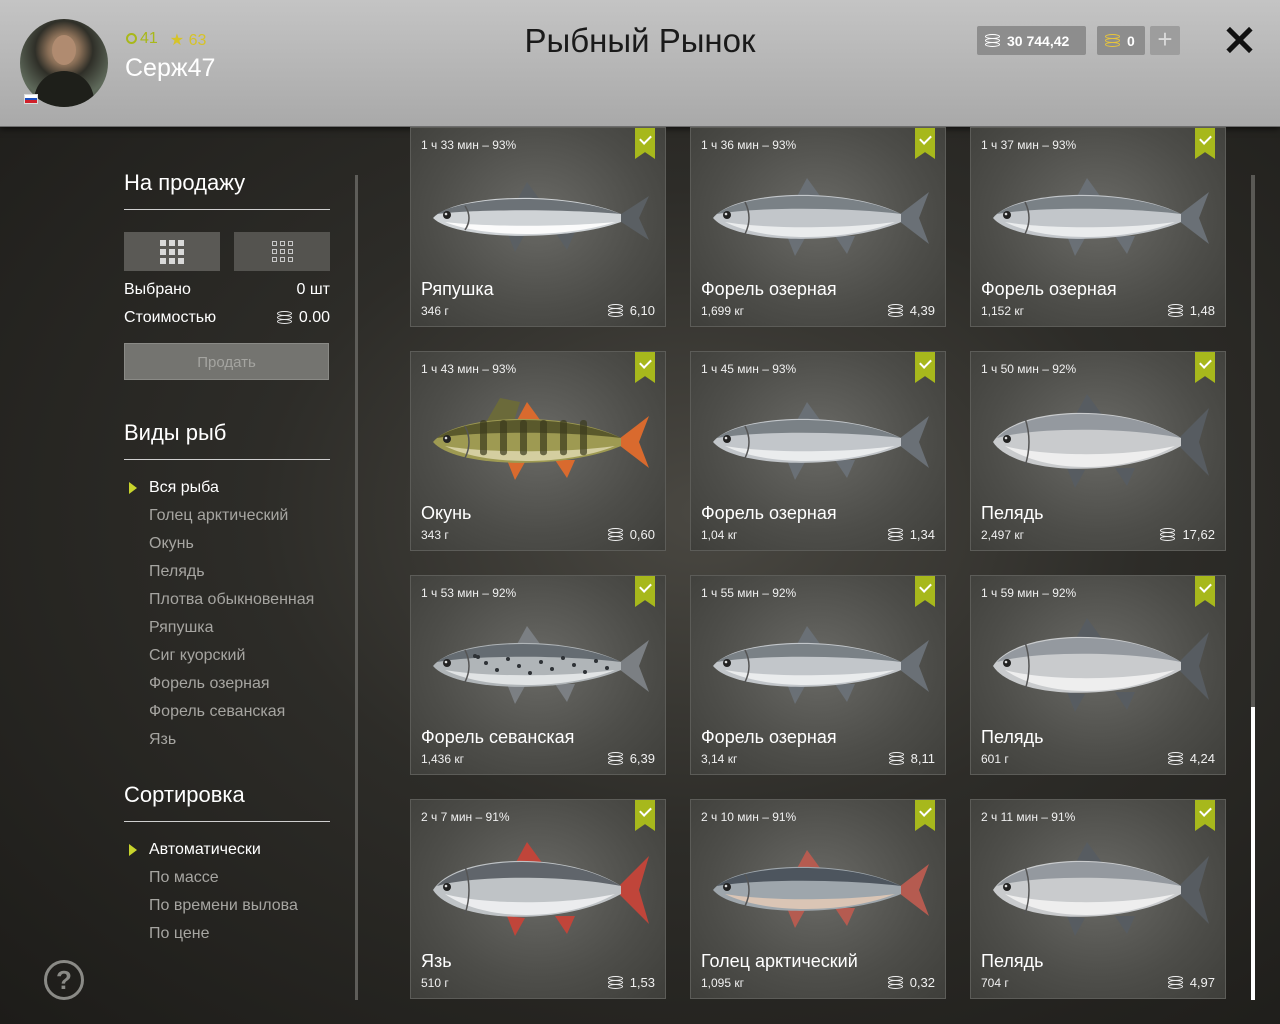  I want to click on species-item: Плотва обыкновенная, so click(227, 600).